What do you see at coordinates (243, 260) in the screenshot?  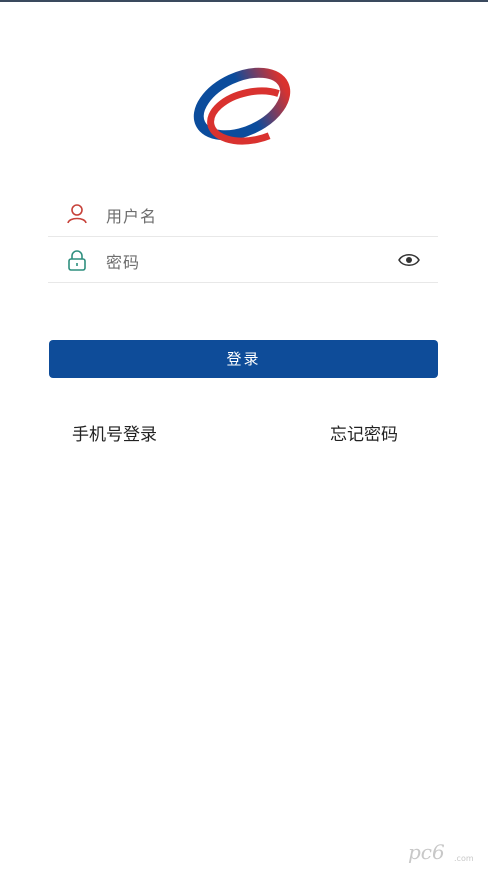 I see `password-field: 密码` at bounding box center [243, 260].